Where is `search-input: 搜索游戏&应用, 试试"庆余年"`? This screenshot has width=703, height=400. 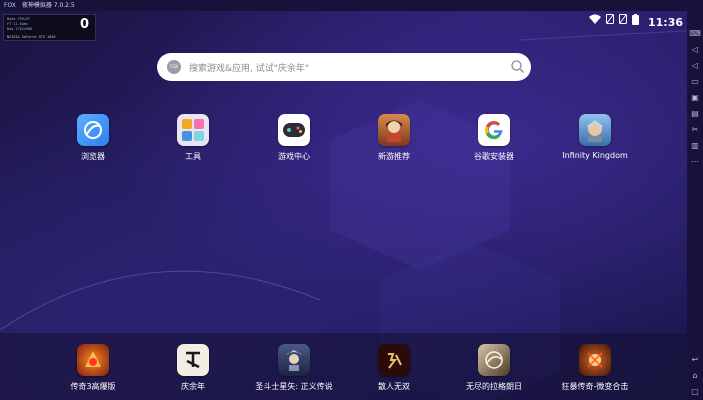
search-input: 搜索游戏&应用, 试试"庆余年" is located at coordinates (346, 67).